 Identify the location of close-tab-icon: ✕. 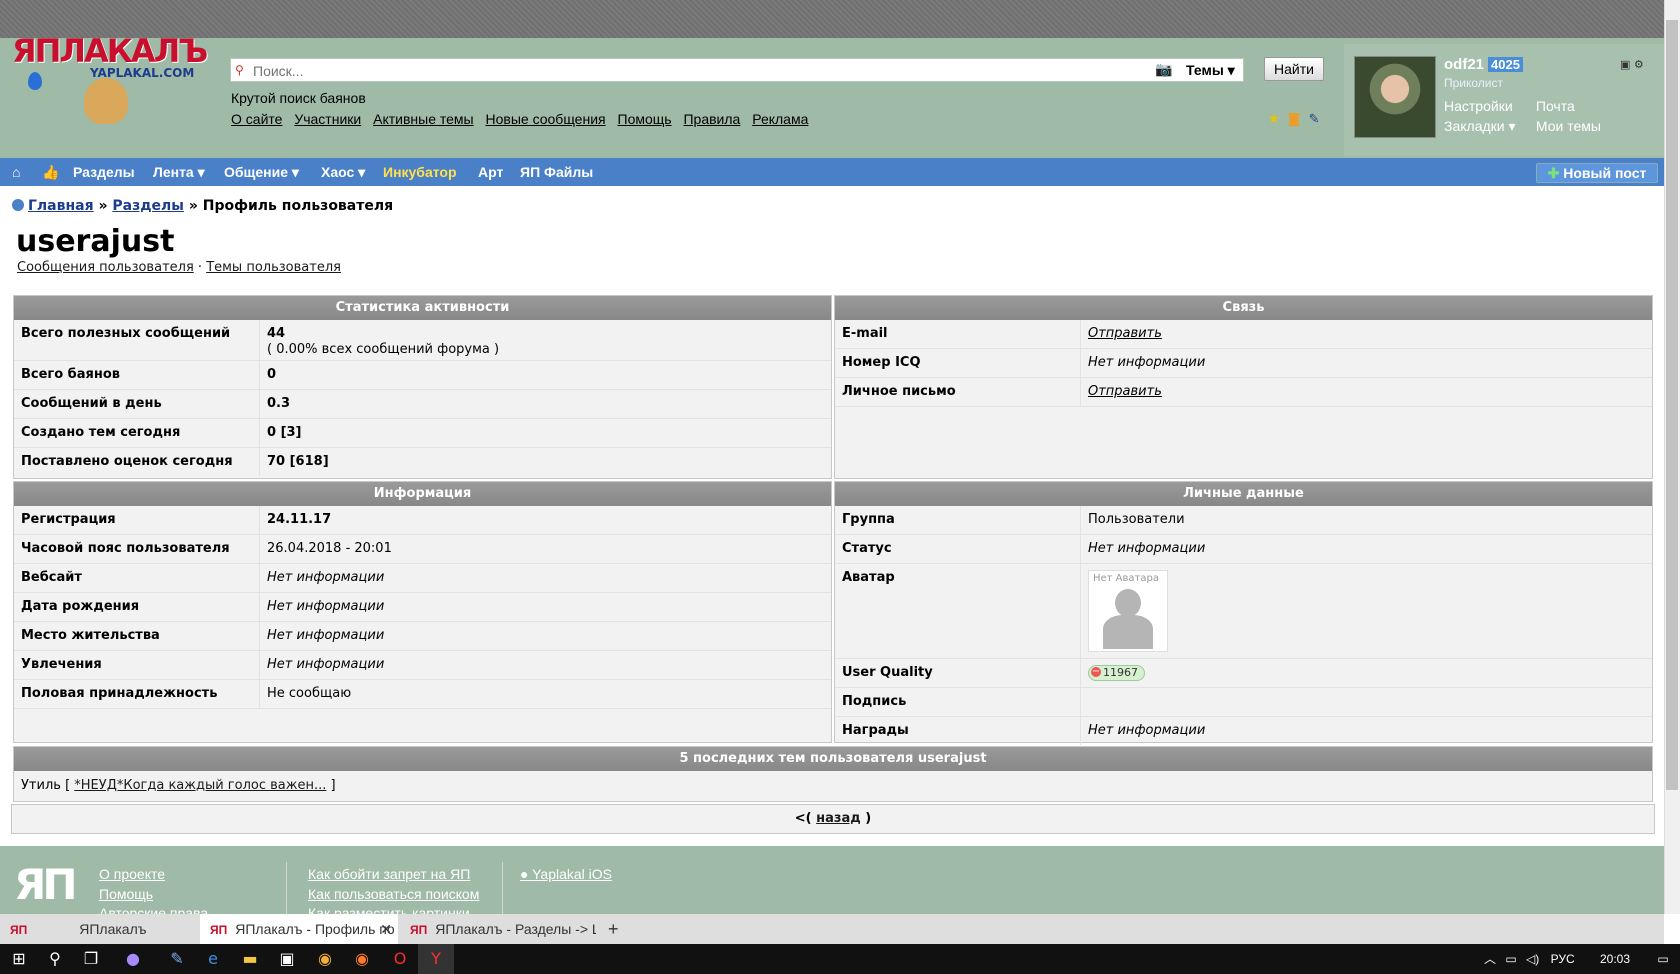
(386, 929).